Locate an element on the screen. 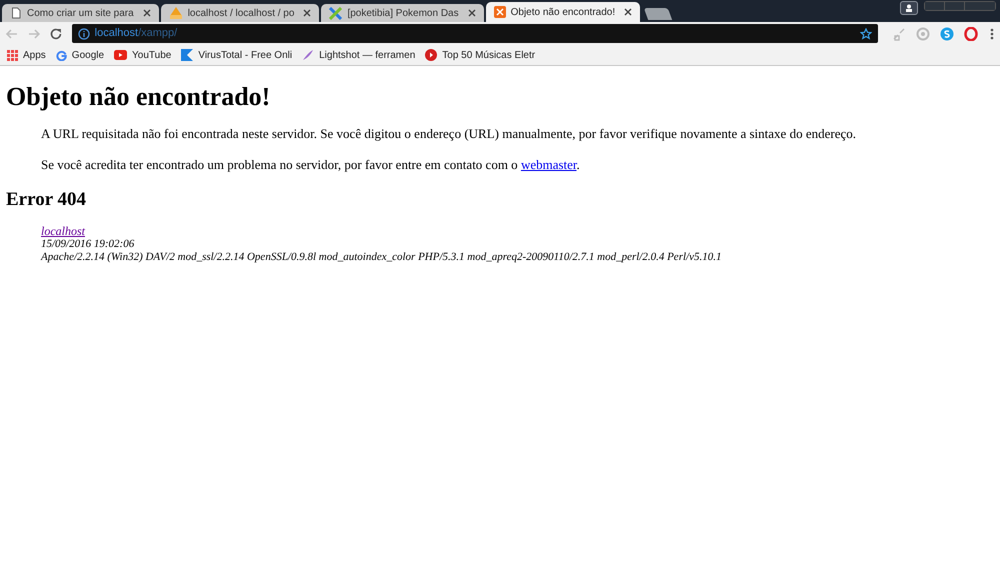 This screenshot has width=1000, height=565. bookmark-item: Lightshot — ferramen is located at coordinates (359, 55).